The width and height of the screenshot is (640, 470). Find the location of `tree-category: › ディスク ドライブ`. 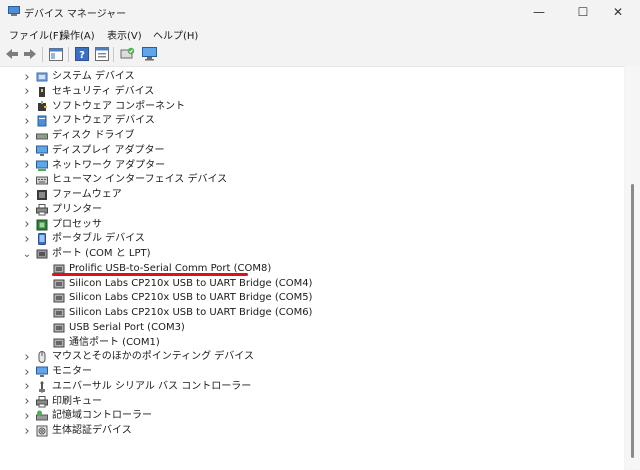

tree-category: › ディスク ドライブ is located at coordinates (310, 136).